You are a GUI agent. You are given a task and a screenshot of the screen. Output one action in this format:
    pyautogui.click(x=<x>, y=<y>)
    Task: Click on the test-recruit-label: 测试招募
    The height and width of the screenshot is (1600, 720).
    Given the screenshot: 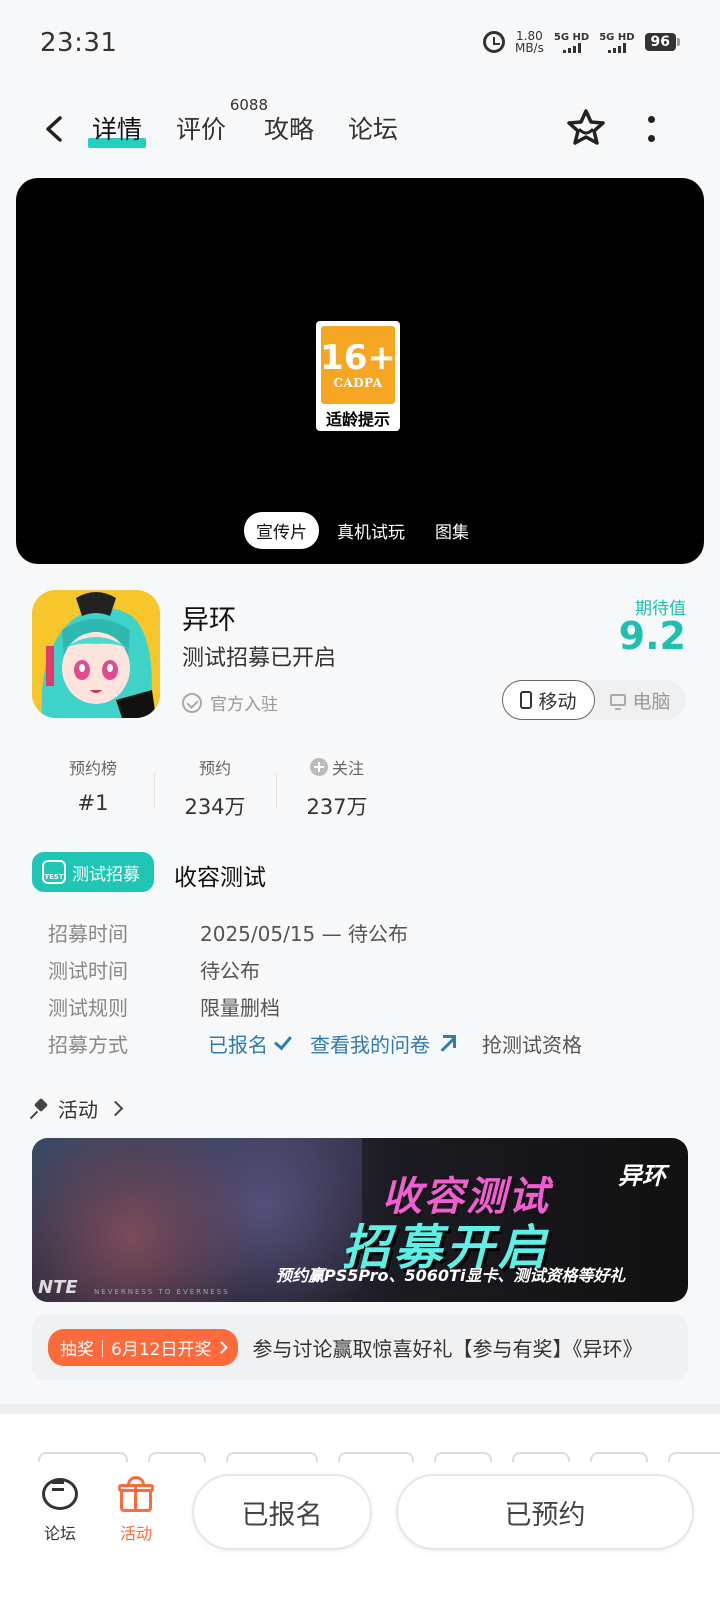 What is the action you would take?
    pyautogui.click(x=106, y=874)
    